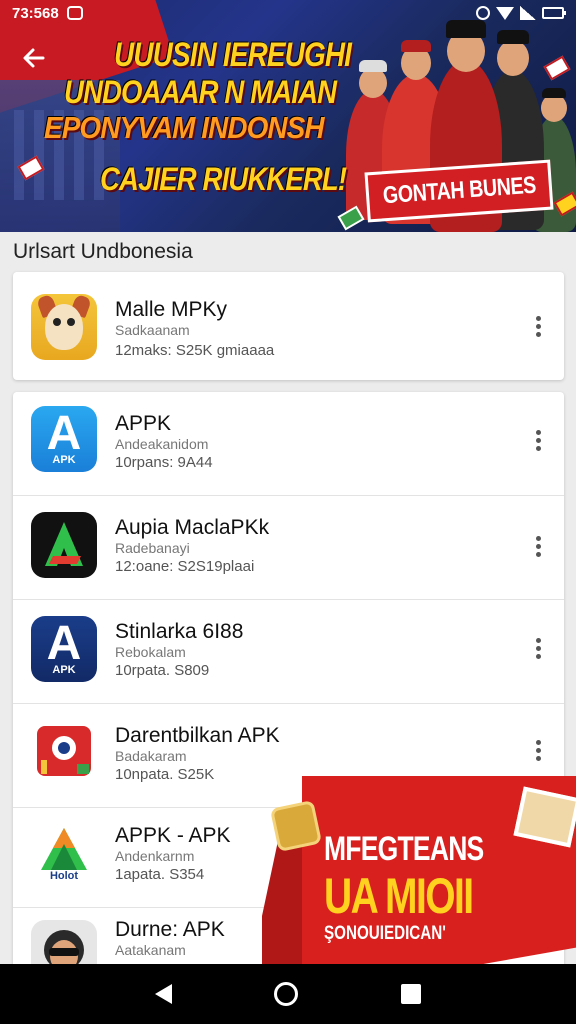 The height and width of the screenshot is (1024, 576). I want to click on wifi-icon, so click(505, 13).